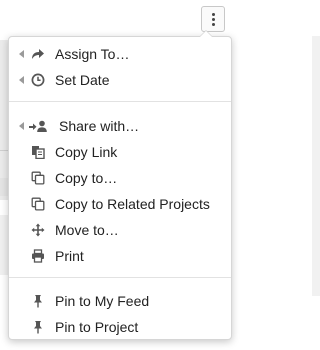 Image resolution: width=320 pixels, height=350 pixels. What do you see at coordinates (97, 327) in the screenshot?
I see `menu-item-label: Pin to Project` at bounding box center [97, 327].